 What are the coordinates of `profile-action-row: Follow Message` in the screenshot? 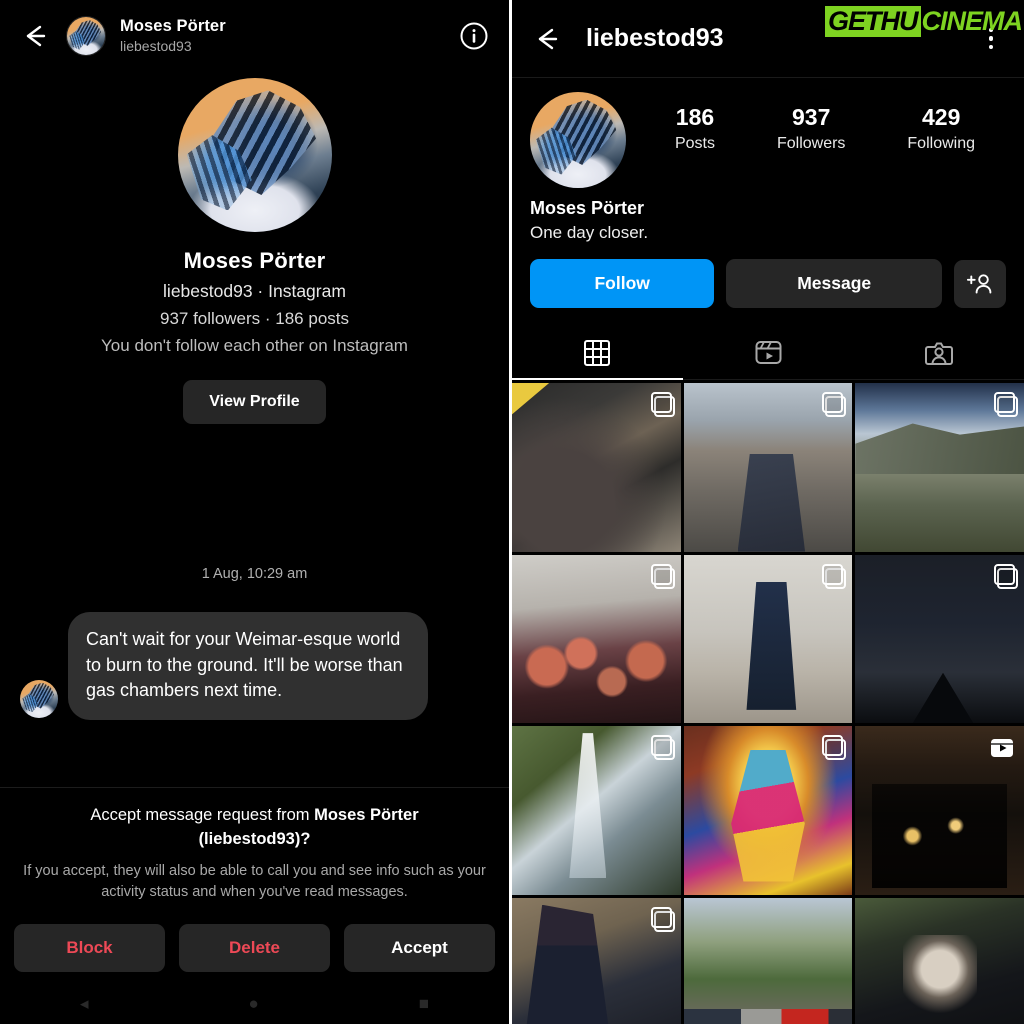 It's located at (768, 275).